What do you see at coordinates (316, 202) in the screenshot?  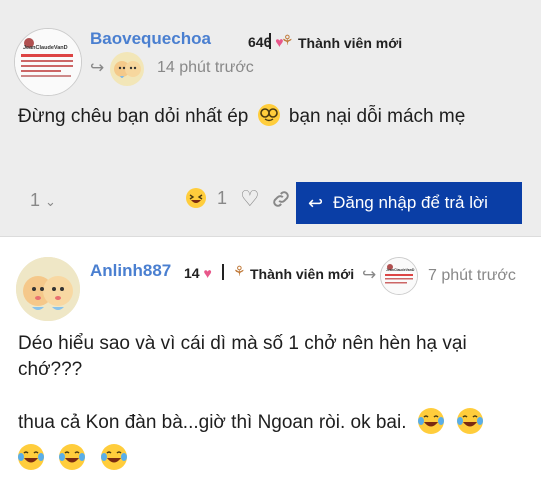 I see `reply-arrow-icon: ↩` at bounding box center [316, 202].